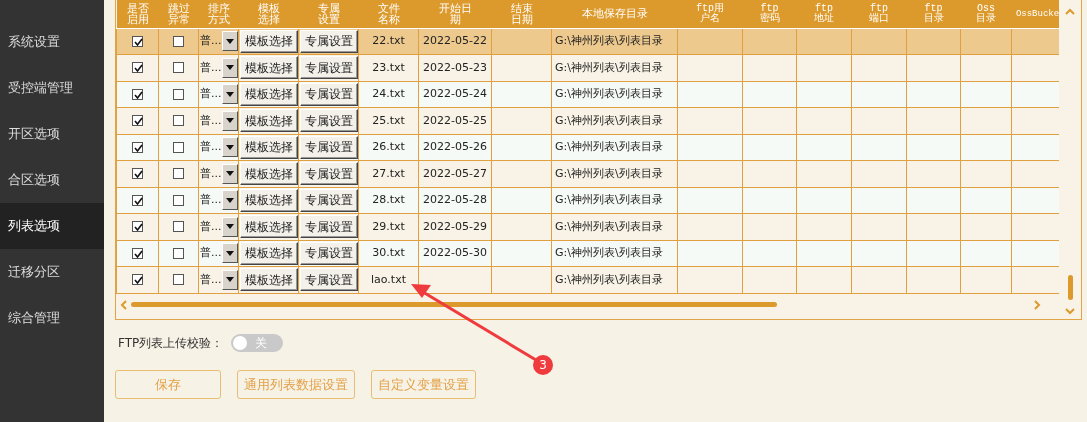 Image resolution: width=1087 pixels, height=422 pixels. Describe the element at coordinates (388, 279) in the screenshot. I see `file-name: lao.txt` at that location.